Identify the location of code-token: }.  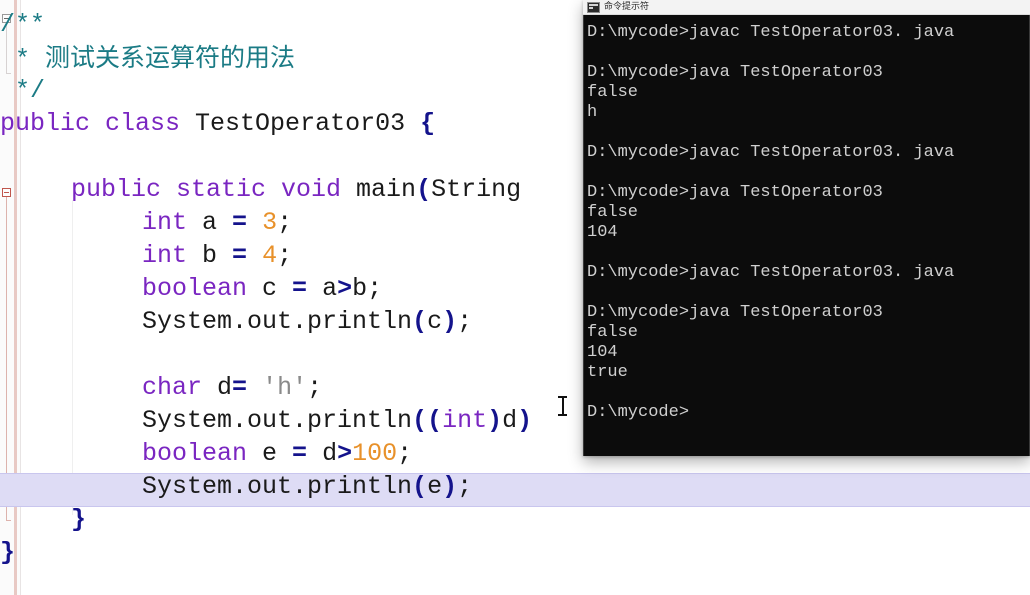
(8, 552).